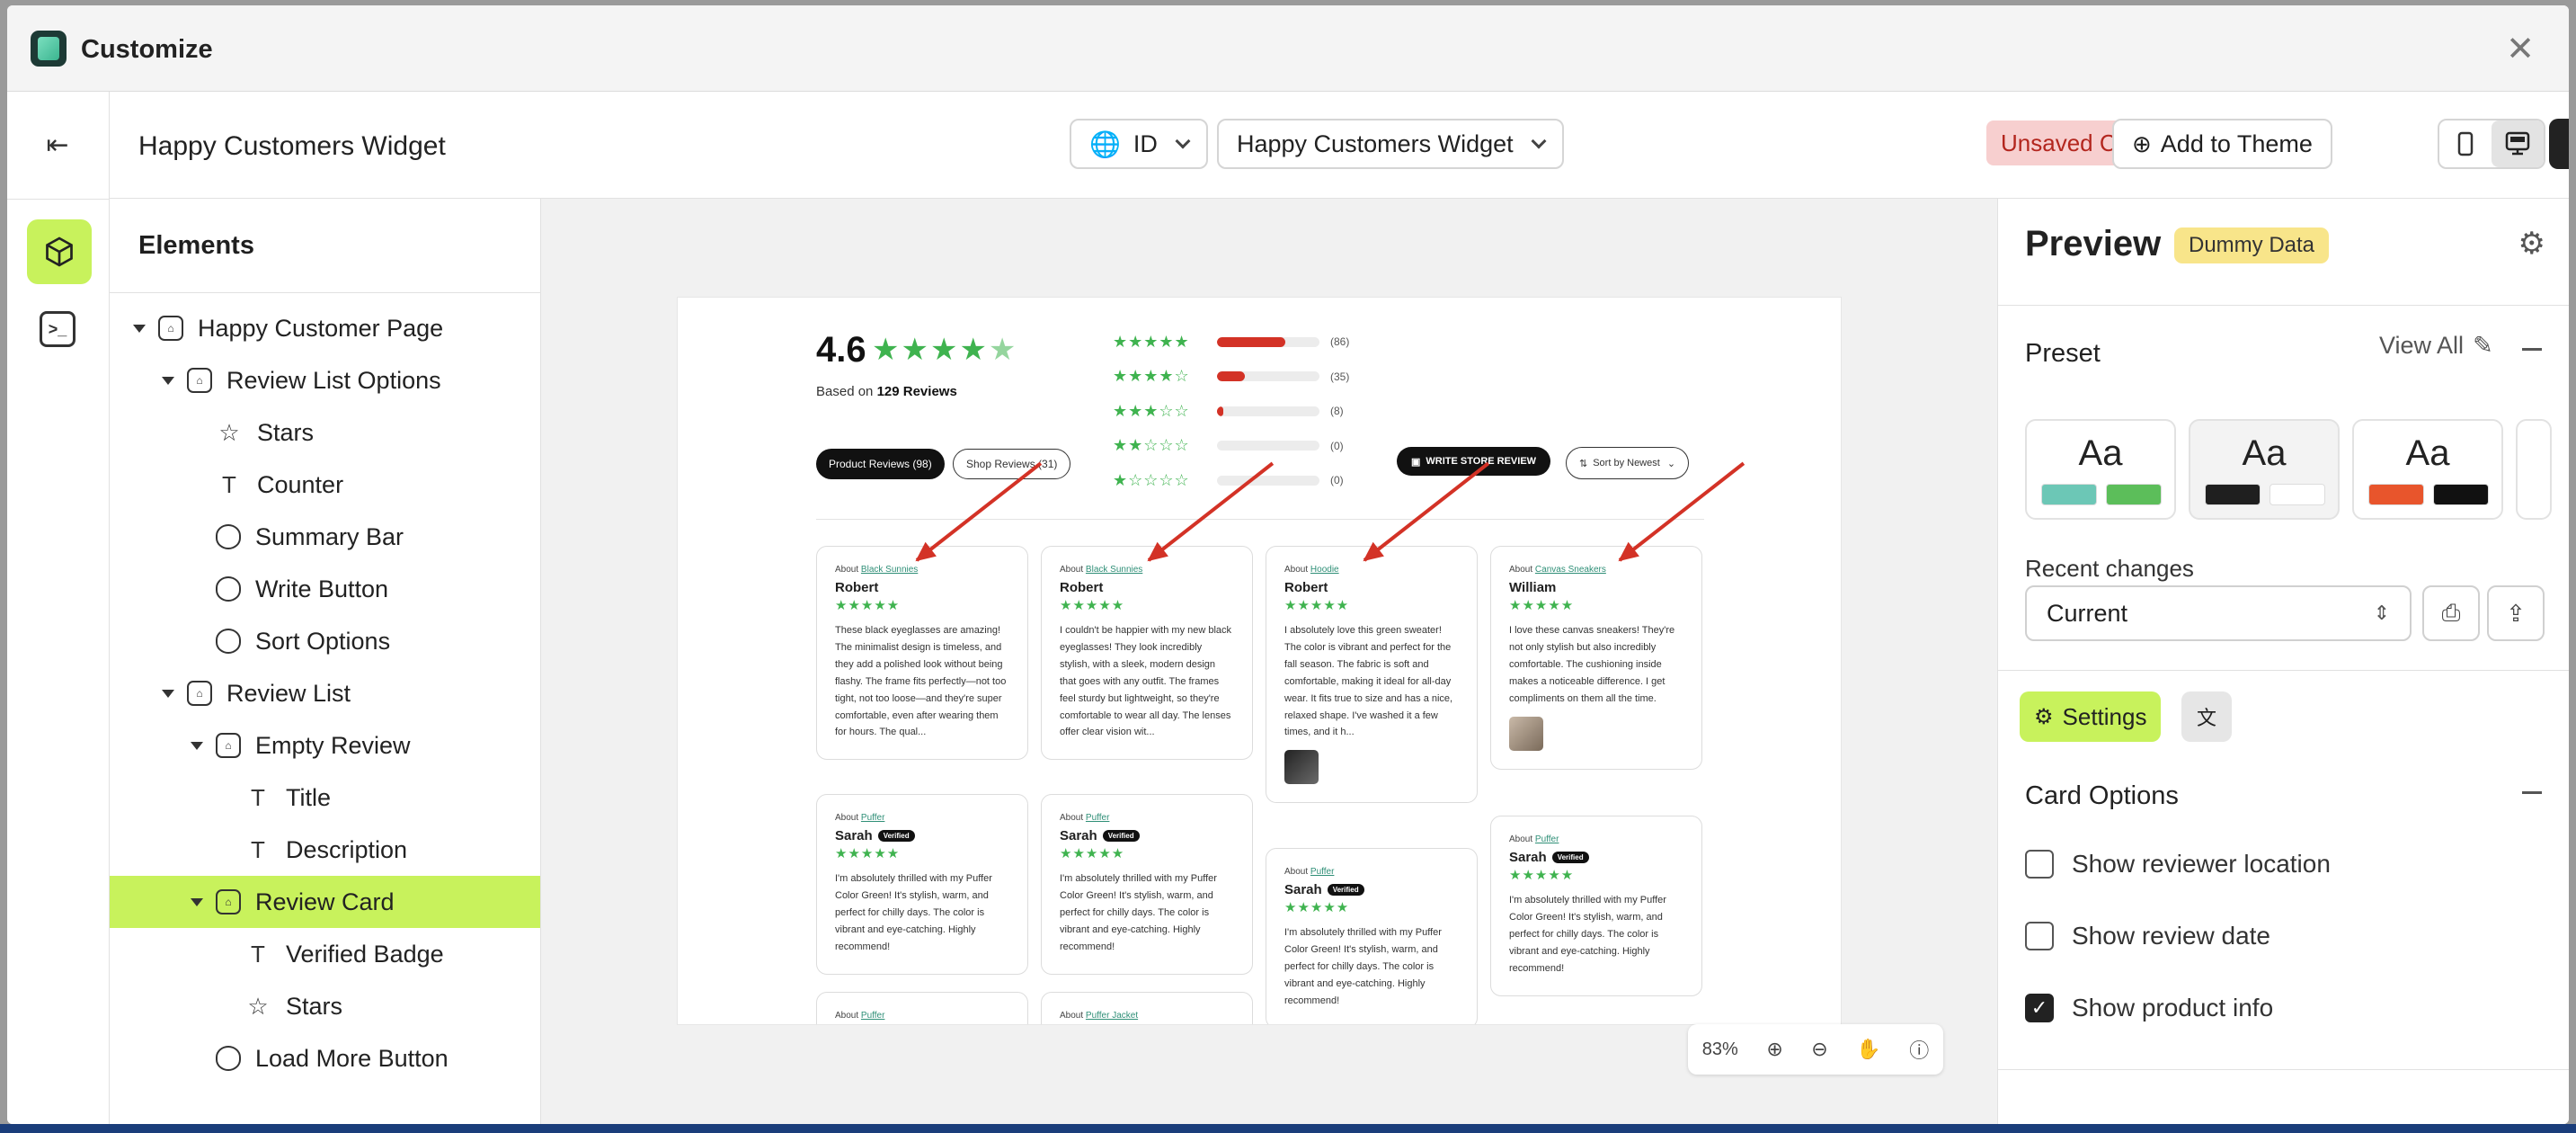 The image size is (2576, 1133). What do you see at coordinates (2518, 143) in the screenshot?
I see `desktop-icon` at bounding box center [2518, 143].